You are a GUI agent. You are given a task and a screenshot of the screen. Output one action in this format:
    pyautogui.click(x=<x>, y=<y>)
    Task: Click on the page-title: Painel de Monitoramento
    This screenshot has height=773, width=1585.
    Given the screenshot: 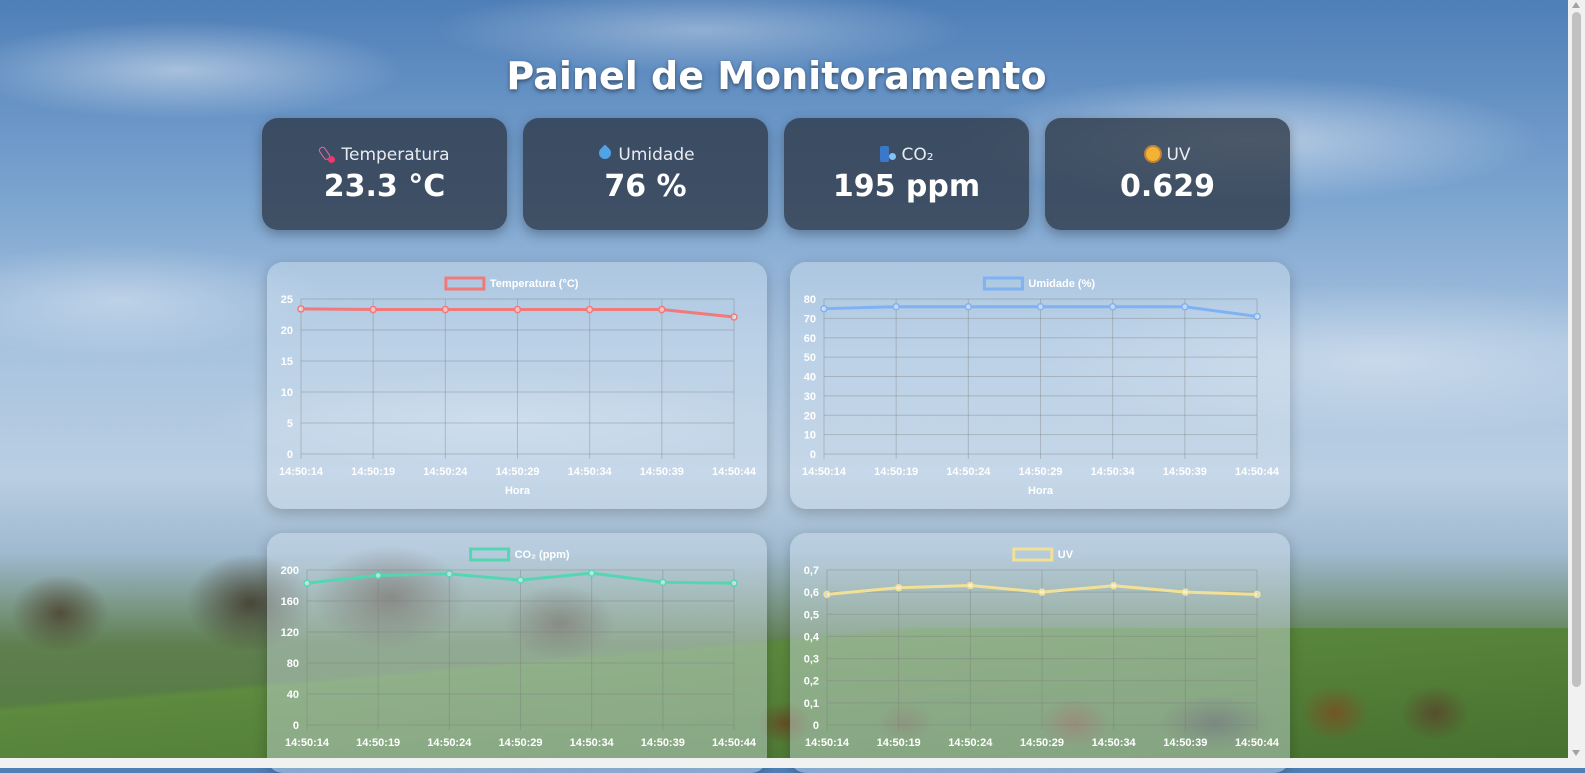 What is the action you would take?
    pyautogui.click(x=776, y=76)
    